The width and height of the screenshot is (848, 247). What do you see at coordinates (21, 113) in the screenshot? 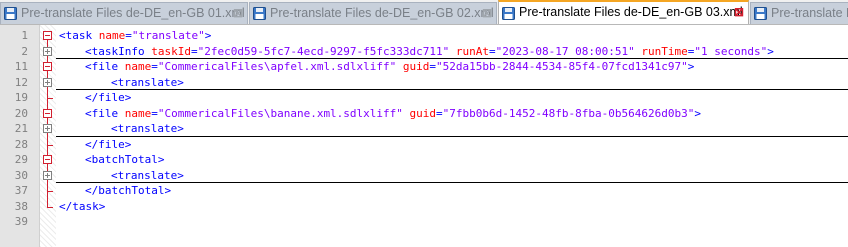
I see `line-number: 20` at bounding box center [21, 113].